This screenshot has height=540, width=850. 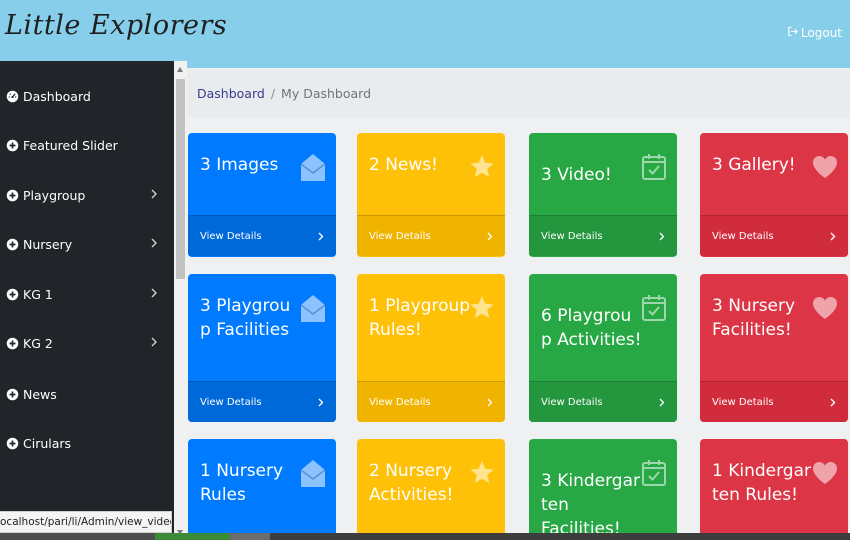 What do you see at coordinates (87, 394) in the screenshot?
I see `sidebar-item-news: News` at bounding box center [87, 394].